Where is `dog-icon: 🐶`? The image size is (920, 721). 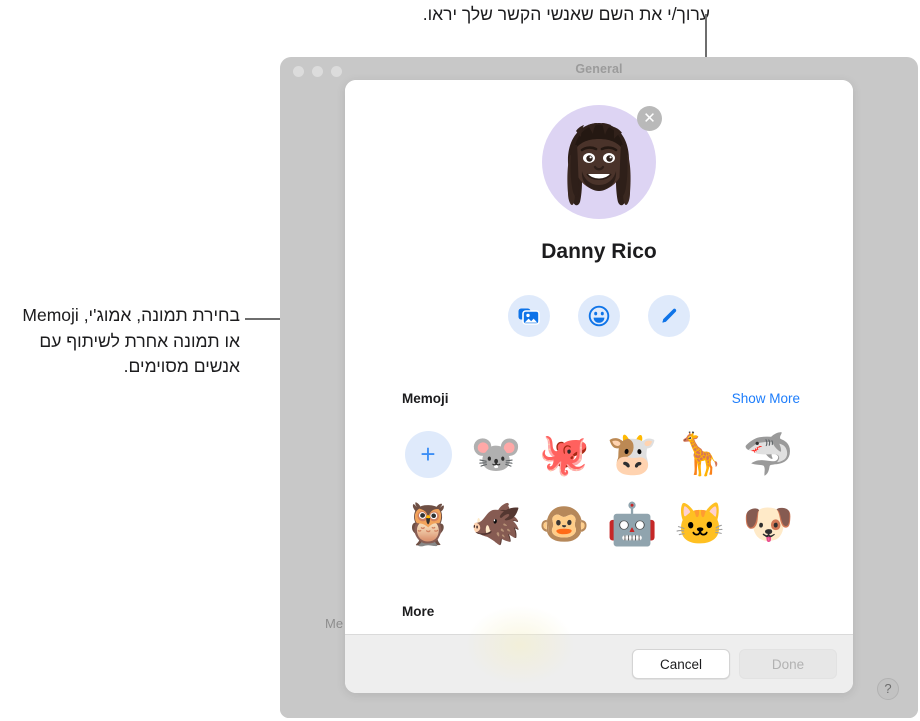
dog-icon: 🐶 is located at coordinates (768, 523).